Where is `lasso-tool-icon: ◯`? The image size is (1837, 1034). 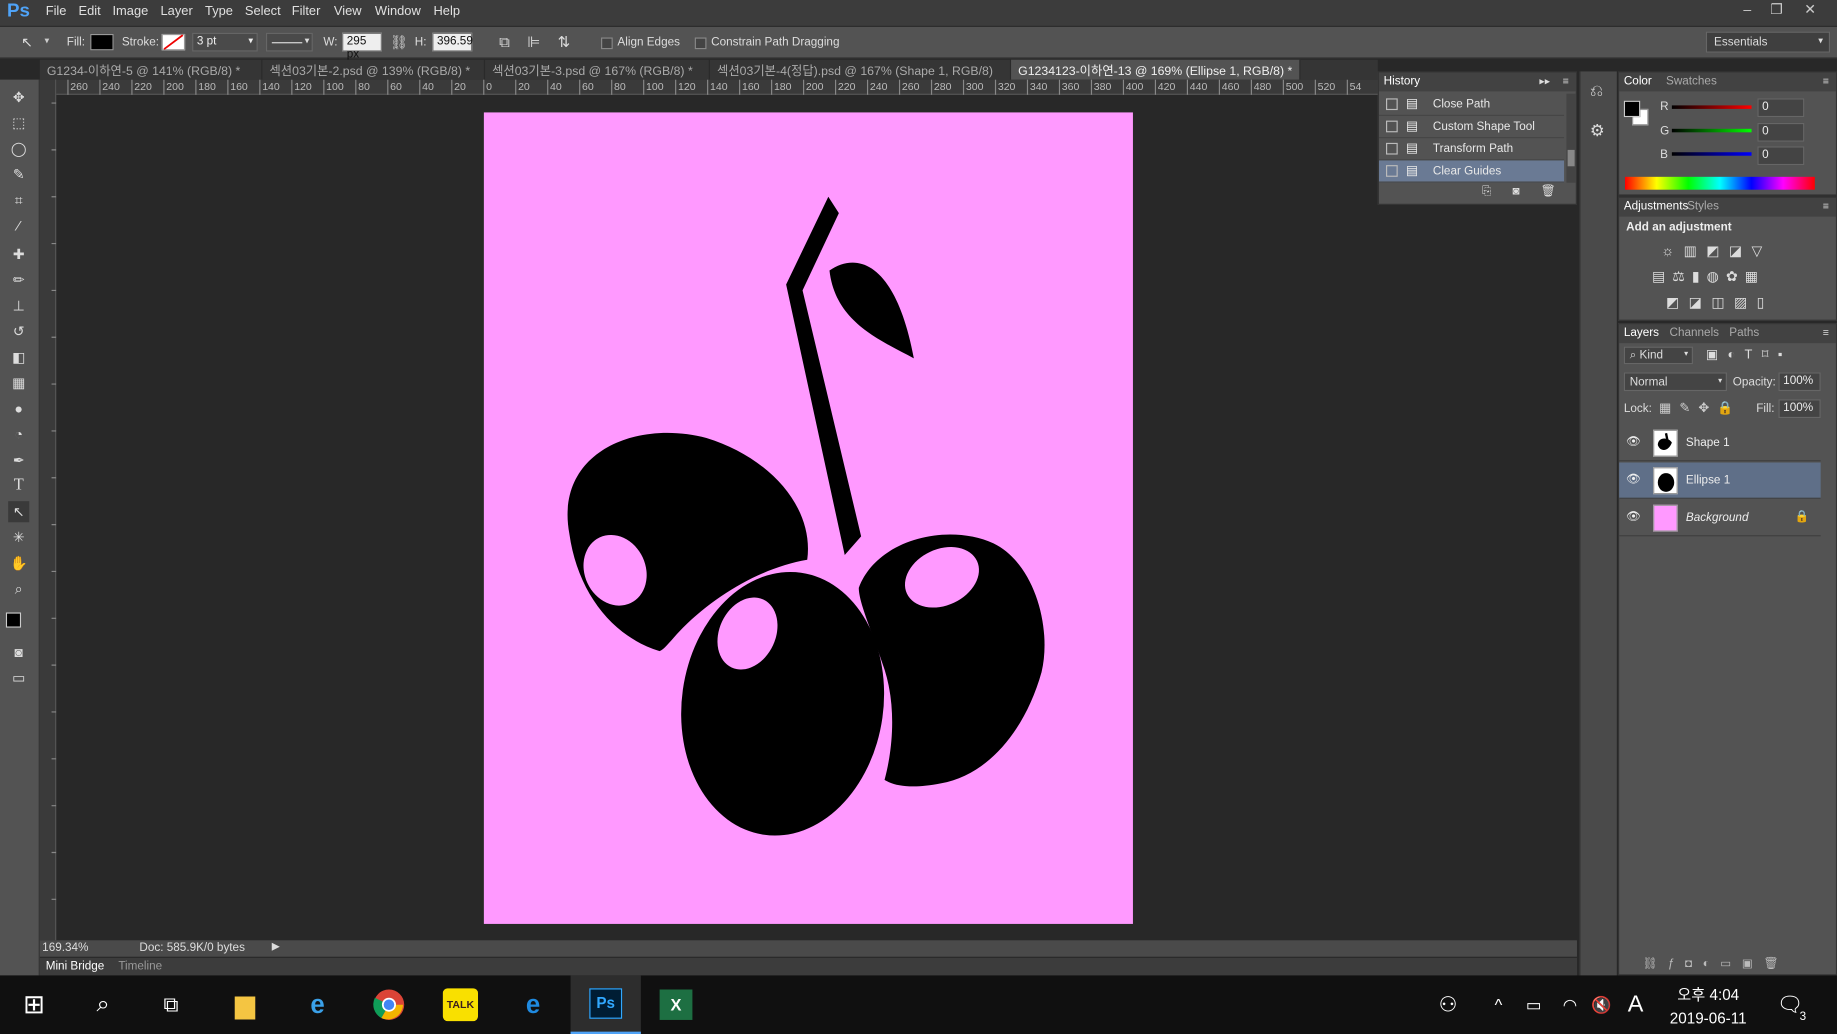
lasso-tool-icon: ◯ is located at coordinates (18, 148).